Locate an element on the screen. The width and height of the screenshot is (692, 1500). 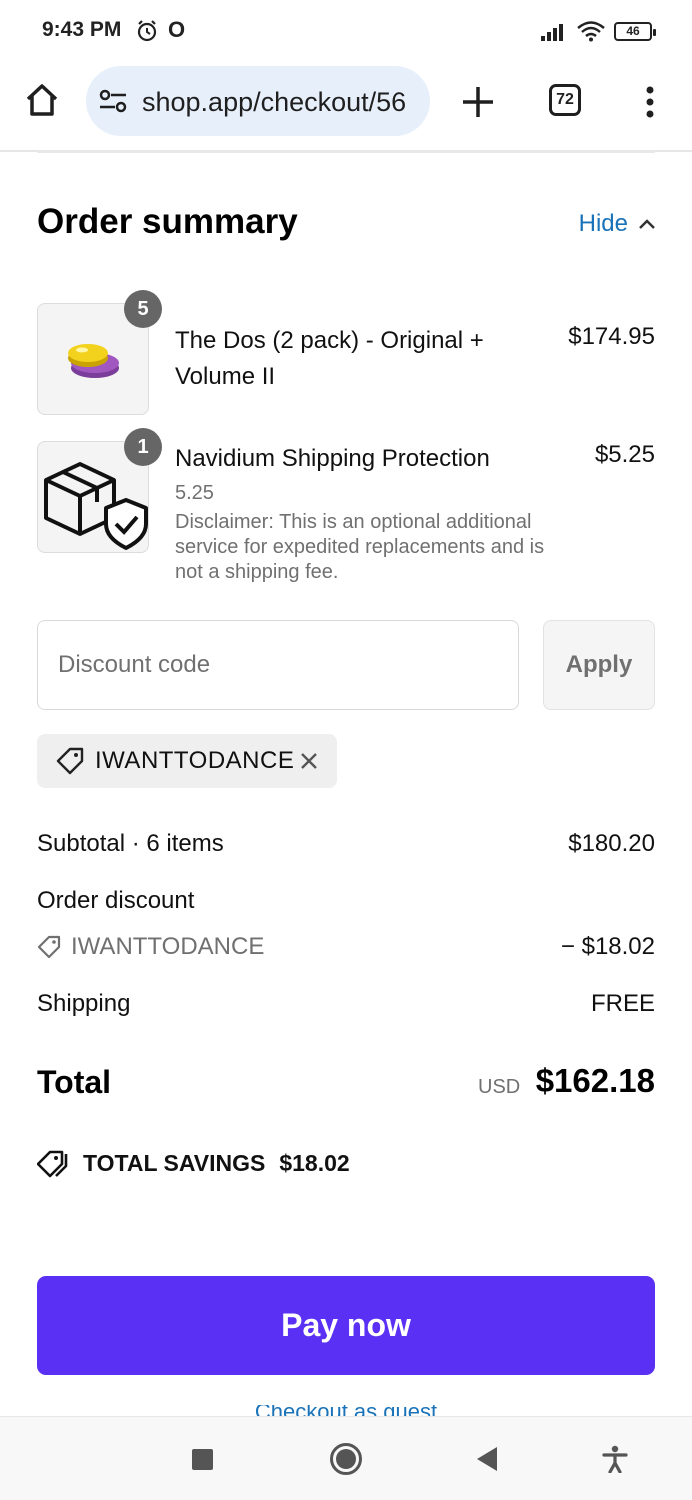
shipping-value: FREE is located at coordinates (622, 1003).